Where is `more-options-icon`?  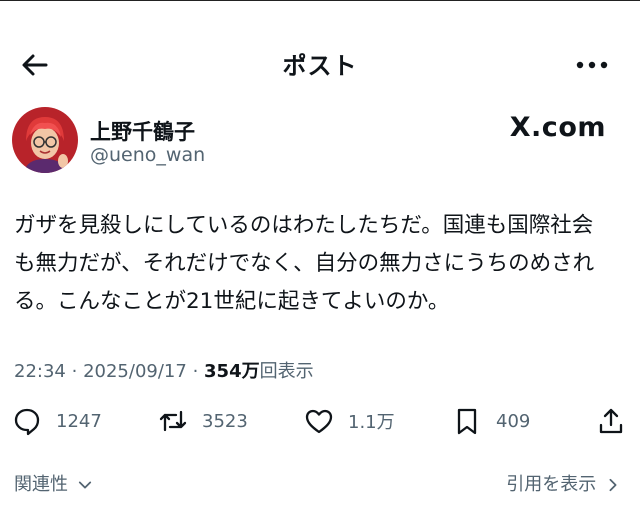 more-options-icon is located at coordinates (592, 65).